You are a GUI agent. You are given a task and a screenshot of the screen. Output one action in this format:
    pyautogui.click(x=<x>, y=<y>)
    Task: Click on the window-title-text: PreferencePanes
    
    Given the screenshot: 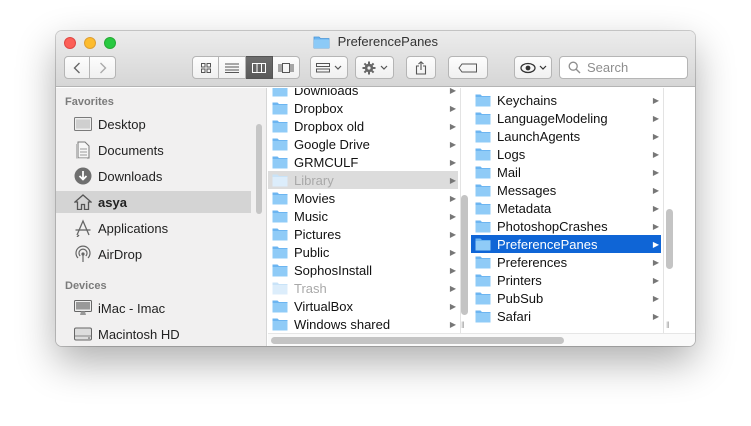 What is the action you would take?
    pyautogui.click(x=388, y=41)
    